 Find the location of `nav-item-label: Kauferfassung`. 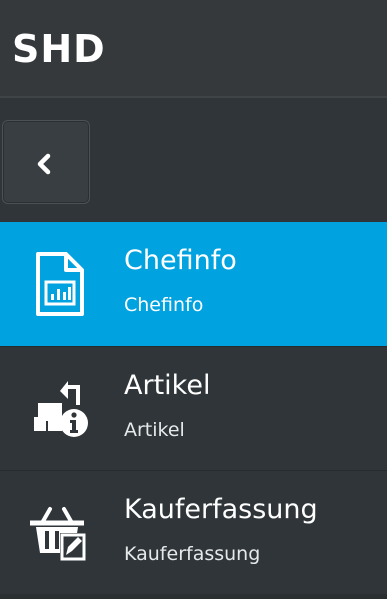

nav-item-label: Kauferfassung is located at coordinates (221, 509).